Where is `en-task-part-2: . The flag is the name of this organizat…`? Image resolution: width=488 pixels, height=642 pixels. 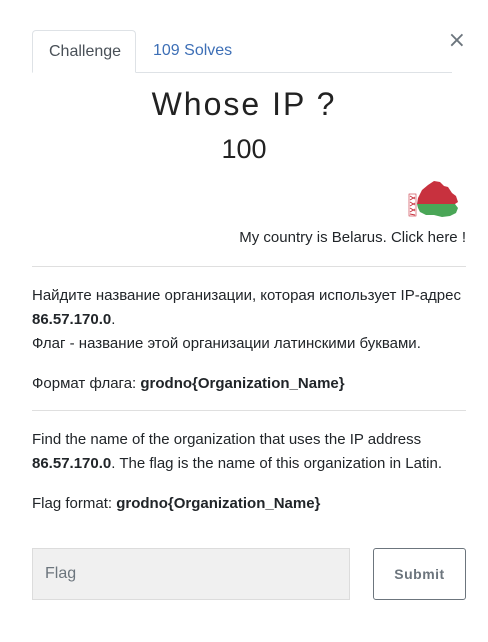
en-task-part-2: . The flag is the name of this organizat… is located at coordinates (277, 463).